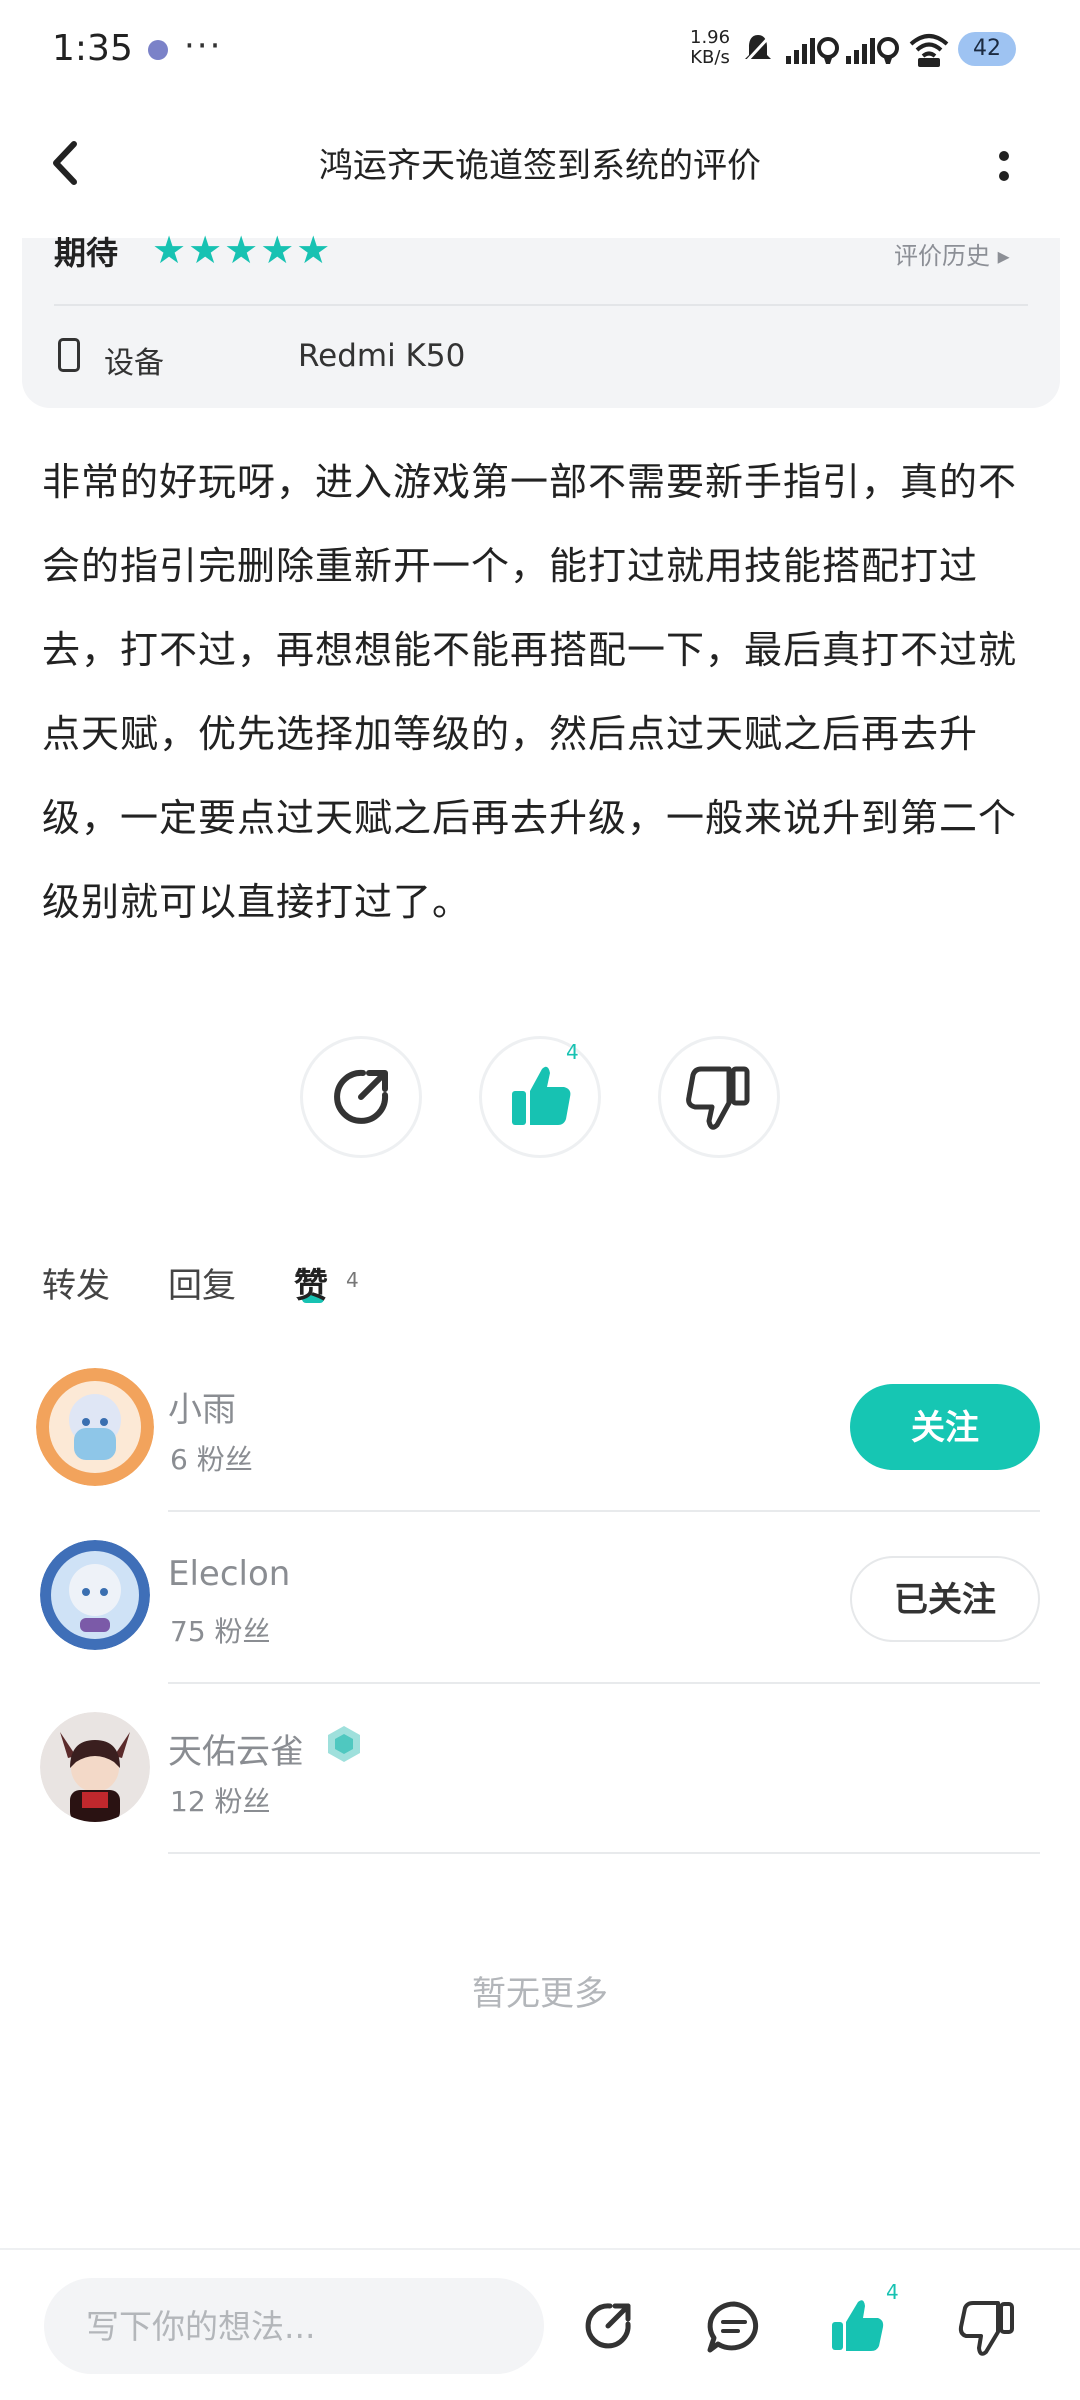 The image size is (1080, 2400). What do you see at coordinates (812, 50) in the screenshot?
I see `signal-1-icon` at bounding box center [812, 50].